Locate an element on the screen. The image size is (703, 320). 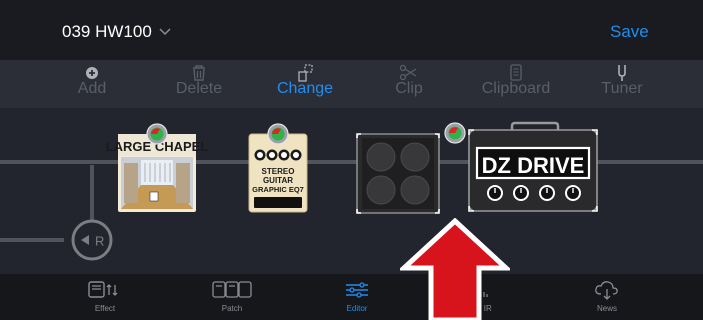
delete-label: Delete is located at coordinates (199, 88).